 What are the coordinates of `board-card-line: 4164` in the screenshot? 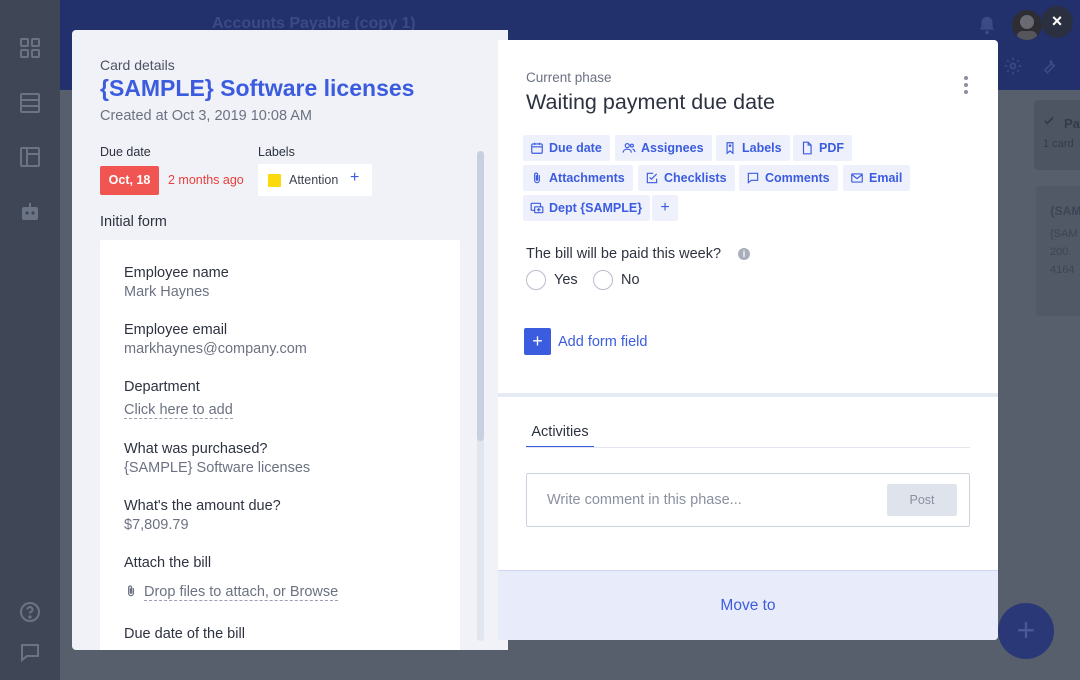 It's located at (1062, 270).